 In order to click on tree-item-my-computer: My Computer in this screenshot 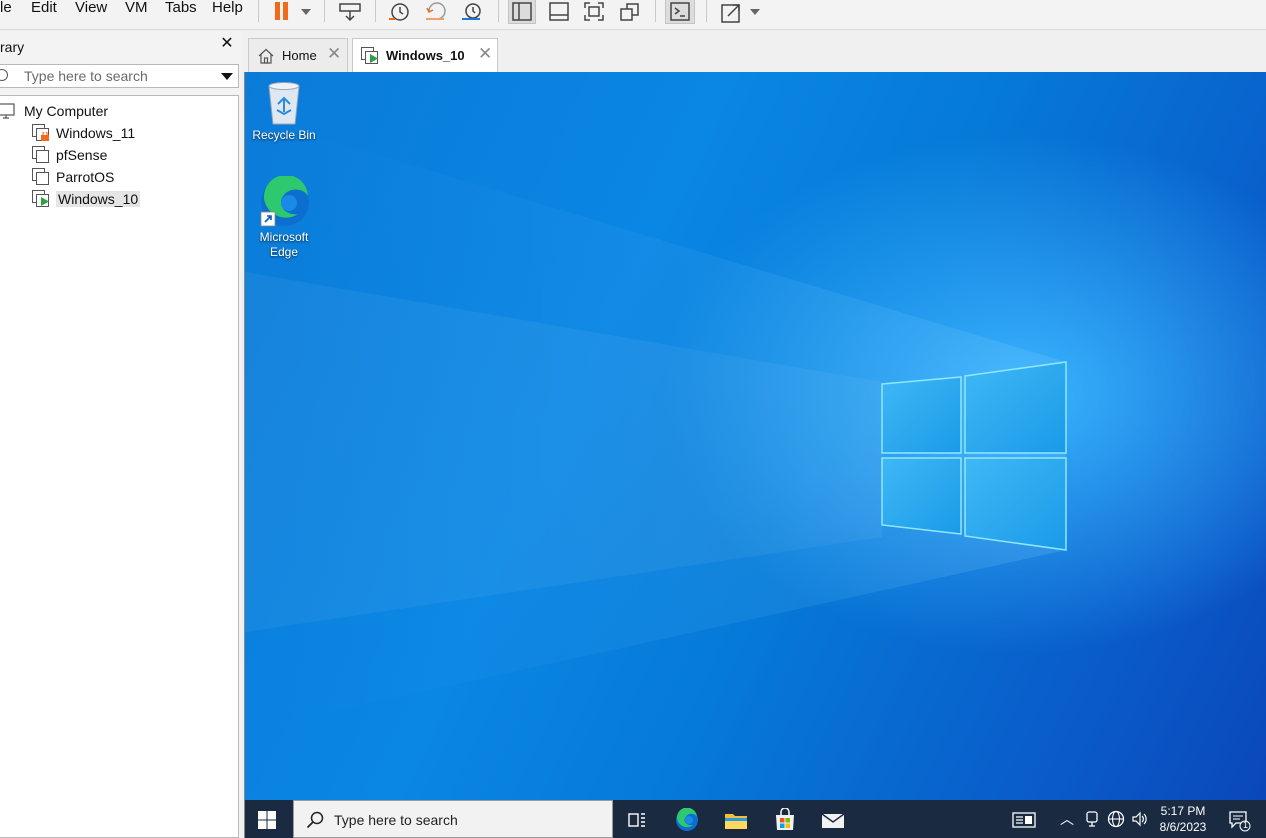, I will do `click(54, 111)`.